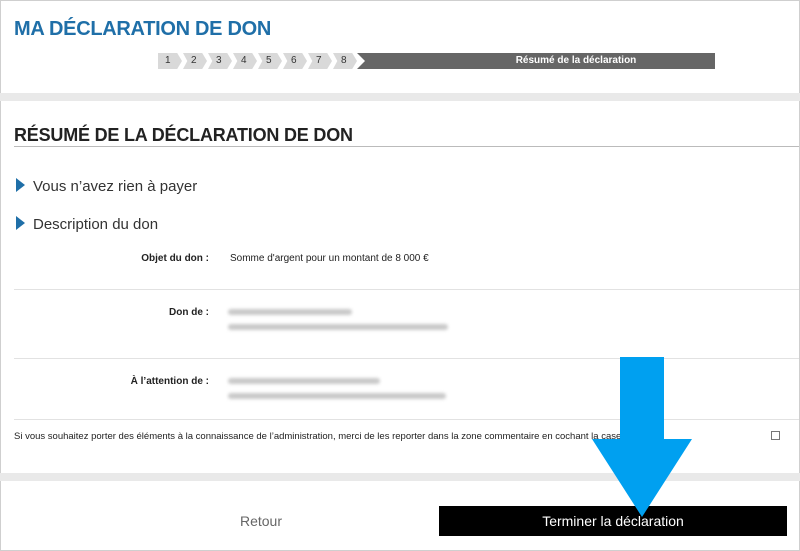 This screenshot has height=551, width=800. What do you see at coordinates (320, 61) in the screenshot?
I see `step-7: 7` at bounding box center [320, 61].